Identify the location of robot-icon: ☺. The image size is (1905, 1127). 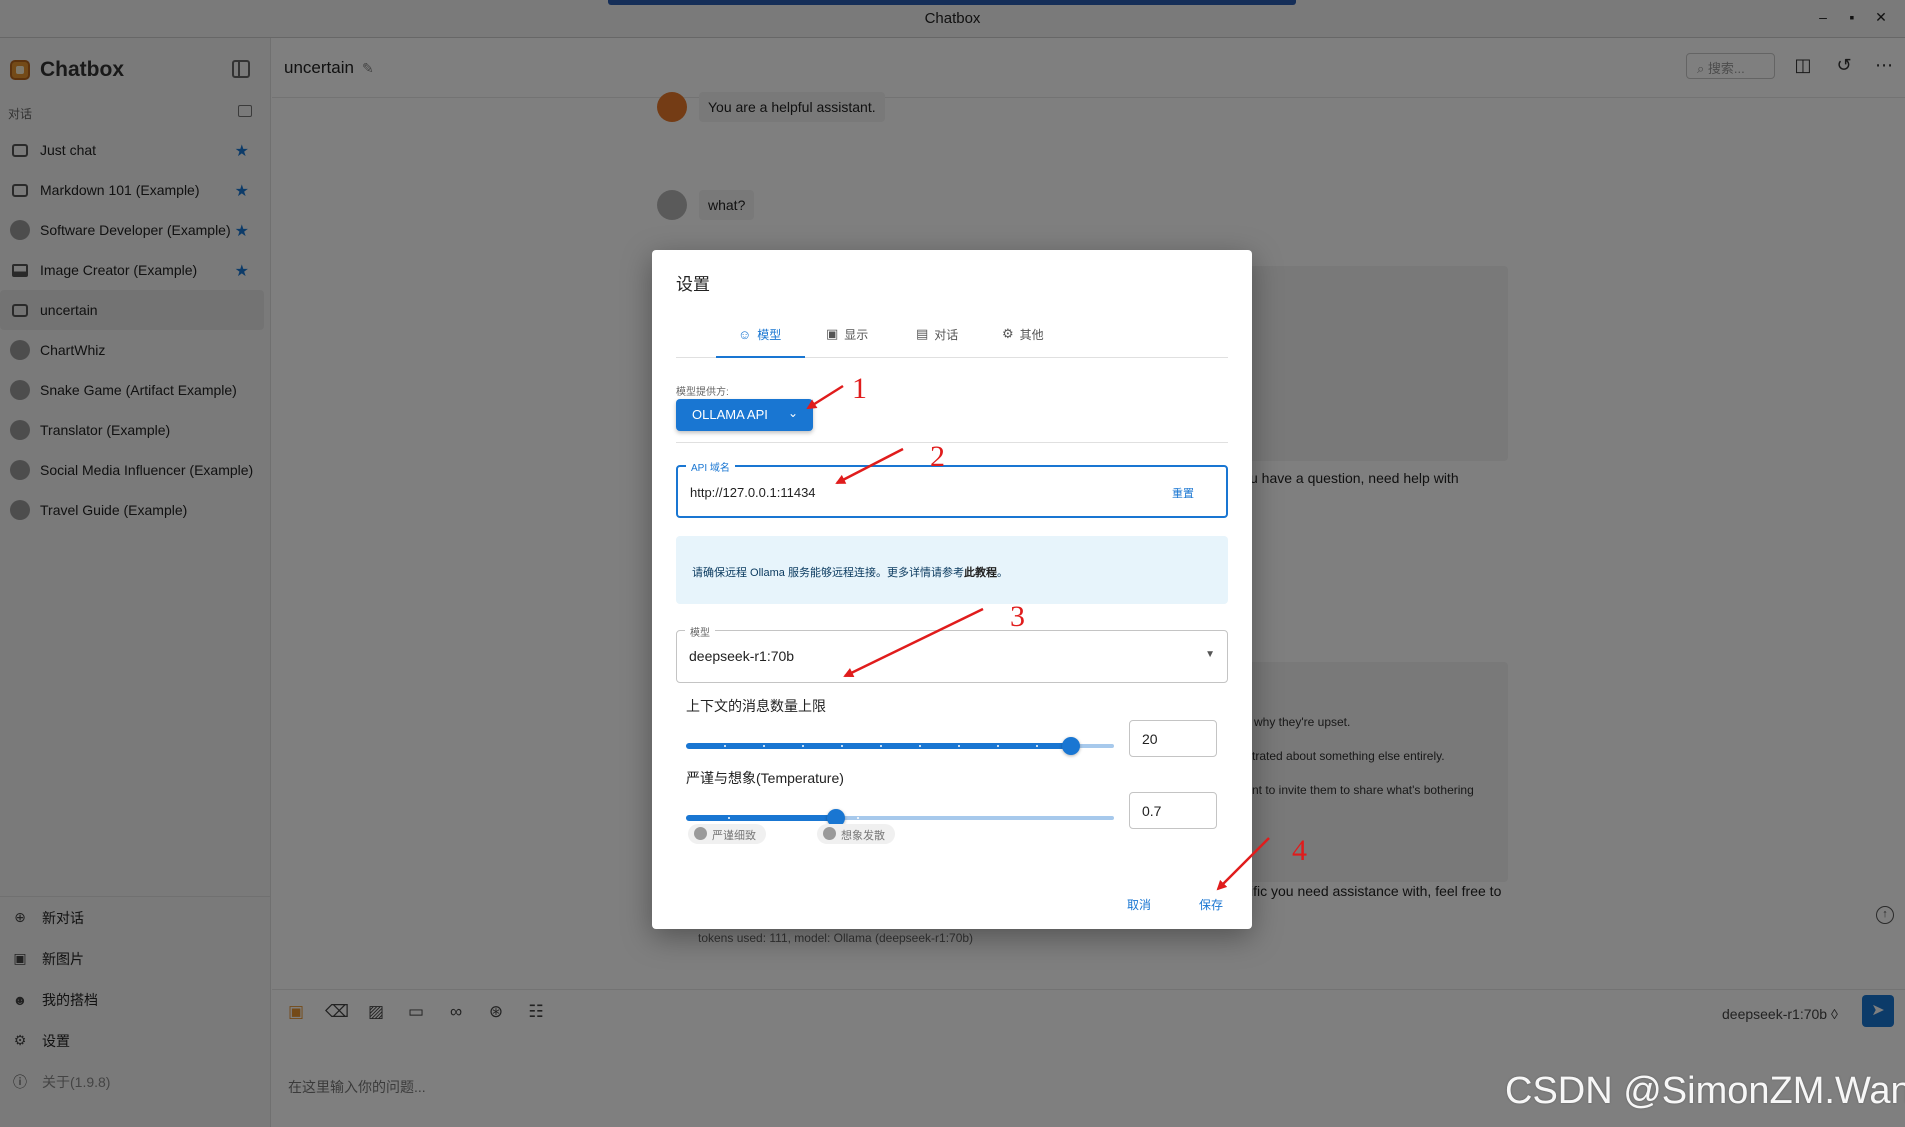
(745, 334).